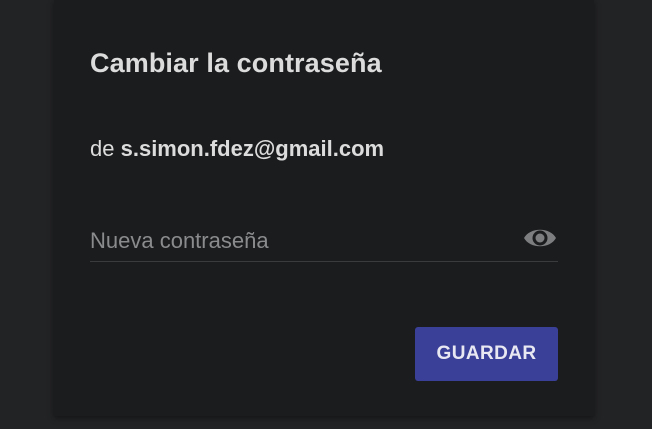  Describe the element at coordinates (236, 63) in the screenshot. I see `dialog-title: Cambiar la contraseña` at that location.